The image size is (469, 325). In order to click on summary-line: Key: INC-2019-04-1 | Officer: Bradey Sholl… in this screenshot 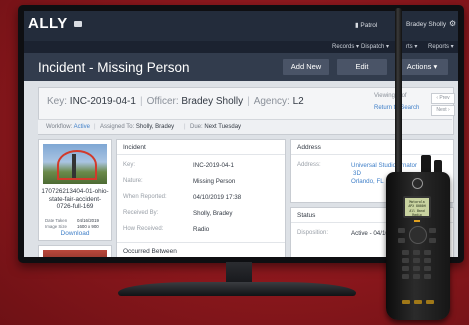, I will do `click(175, 101)`.